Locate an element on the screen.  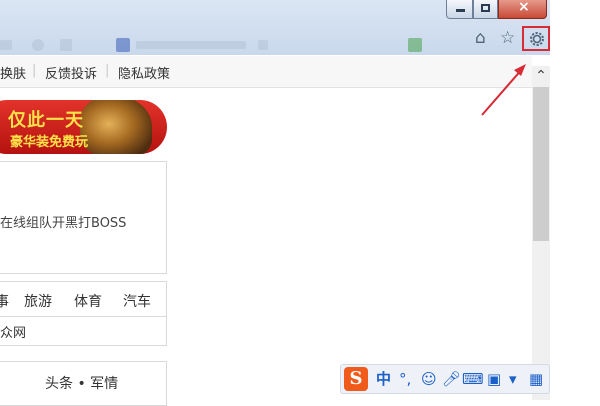
back-icon is located at coordinates (6, 45).